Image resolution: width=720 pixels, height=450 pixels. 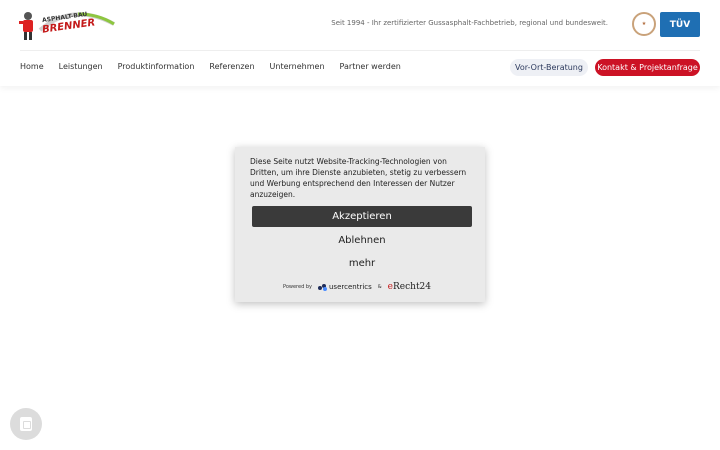 I want to click on decline-button: Ablehnen, so click(x=362, y=240).